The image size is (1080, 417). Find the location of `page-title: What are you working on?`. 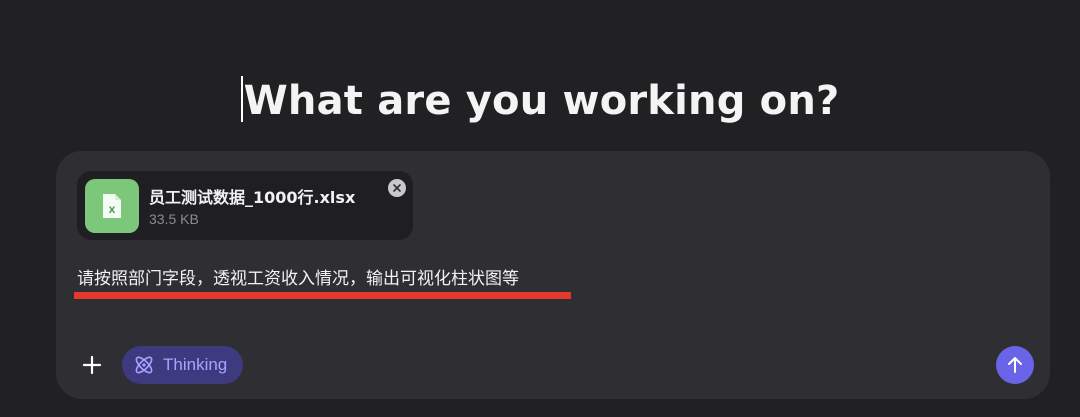

page-title: What are you working on? is located at coordinates (540, 100).